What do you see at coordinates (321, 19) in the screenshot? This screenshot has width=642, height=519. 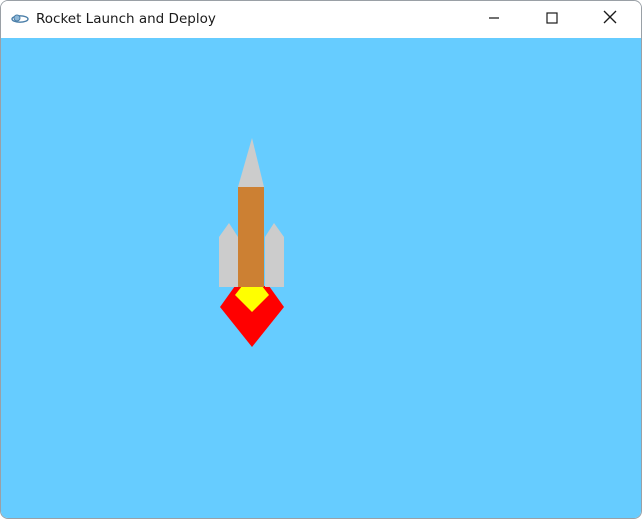 I see `title-bar: Rocket Launch and Deploy` at bounding box center [321, 19].